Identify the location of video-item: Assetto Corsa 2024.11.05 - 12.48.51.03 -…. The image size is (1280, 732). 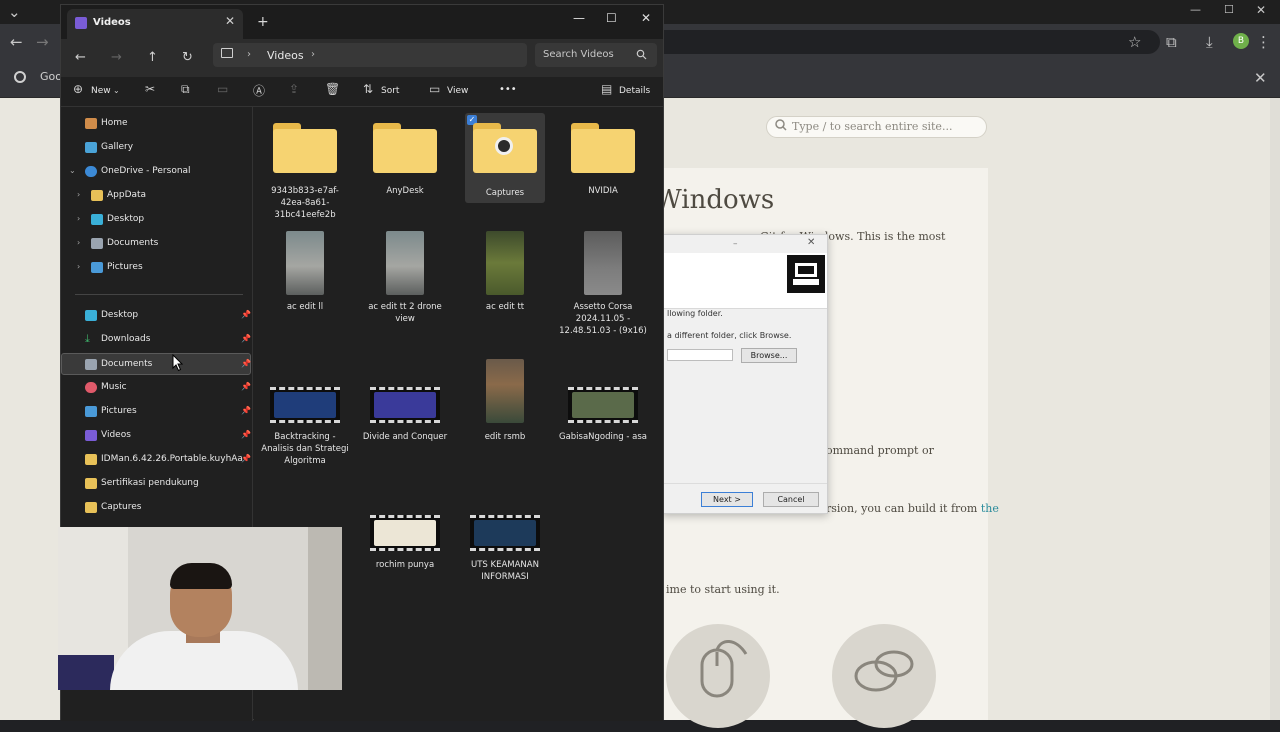
(603, 293).